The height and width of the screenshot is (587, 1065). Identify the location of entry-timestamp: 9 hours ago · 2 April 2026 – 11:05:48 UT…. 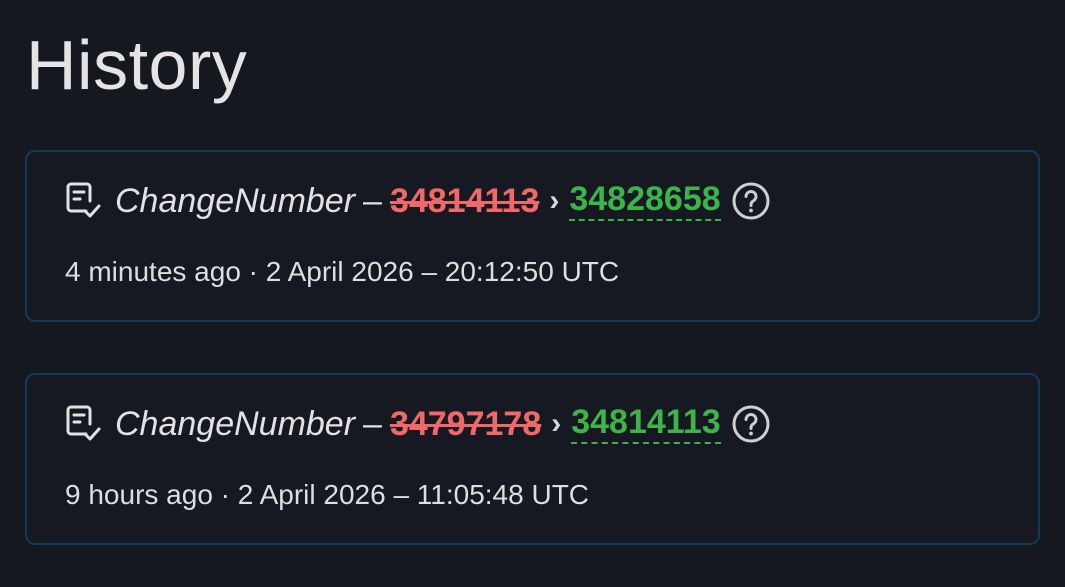
(327, 494).